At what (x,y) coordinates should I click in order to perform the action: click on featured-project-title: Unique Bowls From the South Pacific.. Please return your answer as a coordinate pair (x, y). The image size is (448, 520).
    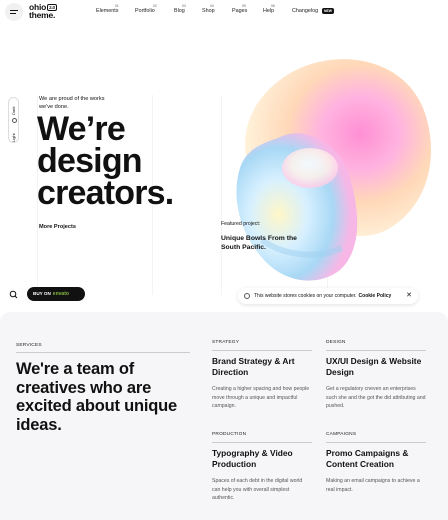
    Looking at the image, I should click on (261, 243).